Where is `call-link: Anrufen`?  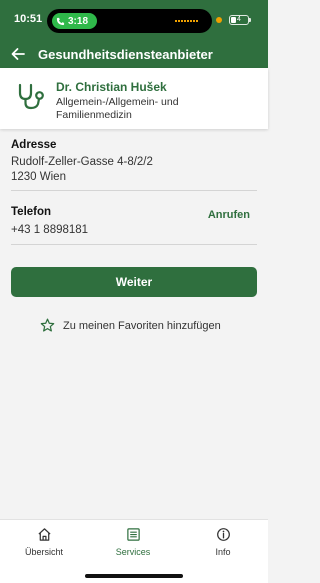 call-link: Anrufen is located at coordinates (229, 215).